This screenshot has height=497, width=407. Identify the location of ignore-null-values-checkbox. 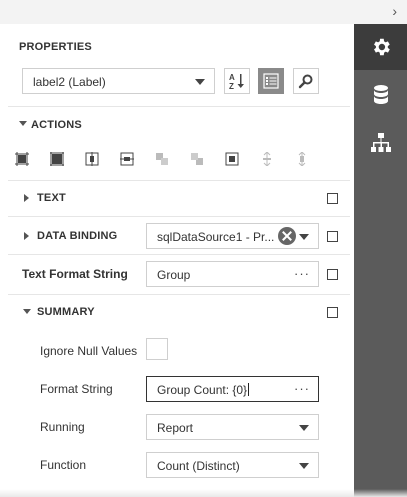
(157, 349).